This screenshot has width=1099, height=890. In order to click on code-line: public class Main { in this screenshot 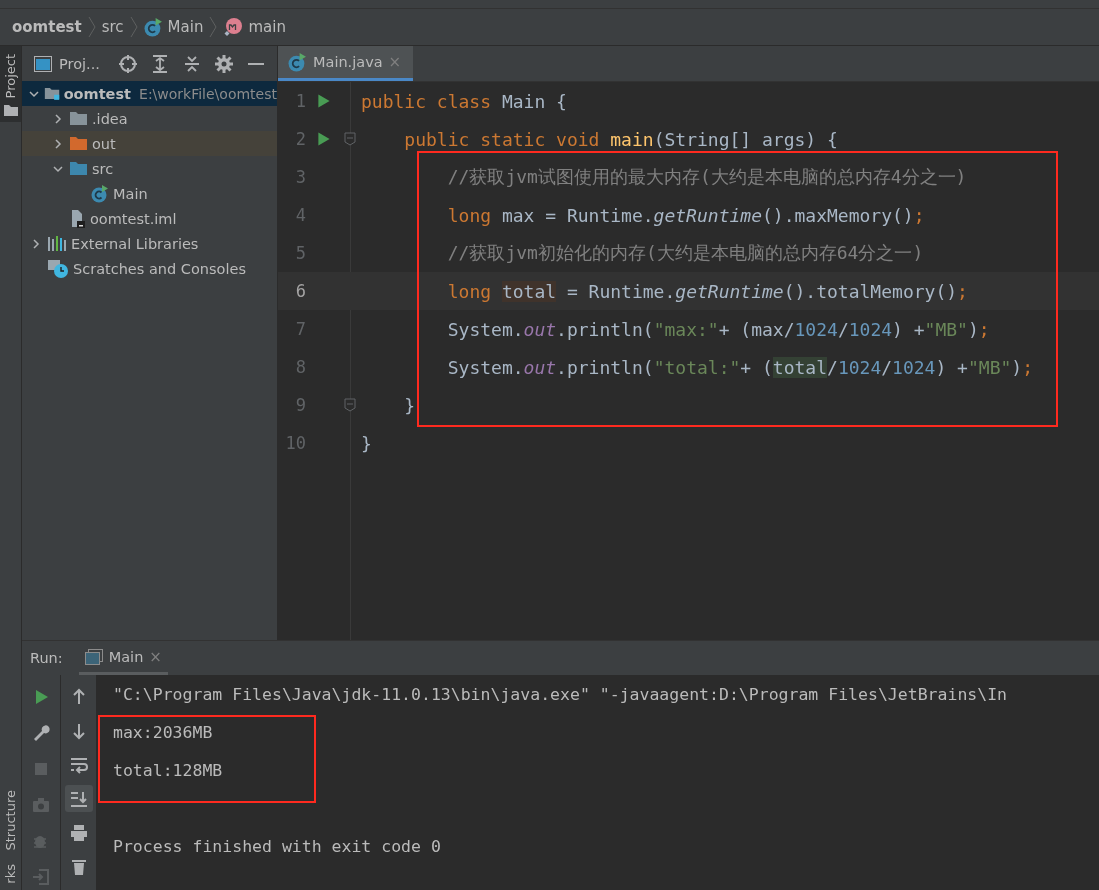, I will do `click(464, 101)`.